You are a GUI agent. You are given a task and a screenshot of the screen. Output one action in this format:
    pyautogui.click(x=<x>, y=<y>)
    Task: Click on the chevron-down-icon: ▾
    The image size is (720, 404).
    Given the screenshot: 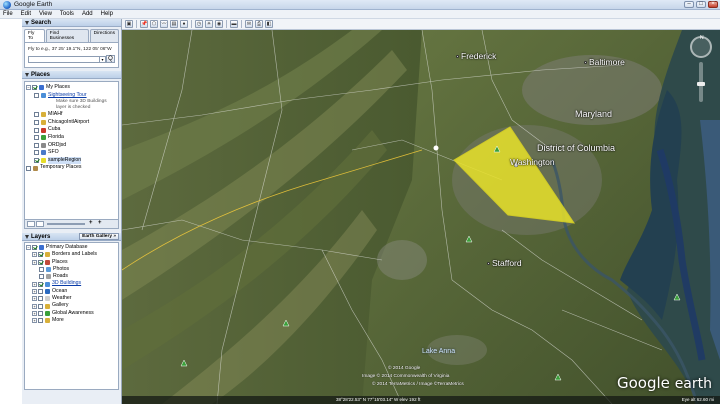 What is the action you would take?
    pyautogui.click(x=102, y=59)
    